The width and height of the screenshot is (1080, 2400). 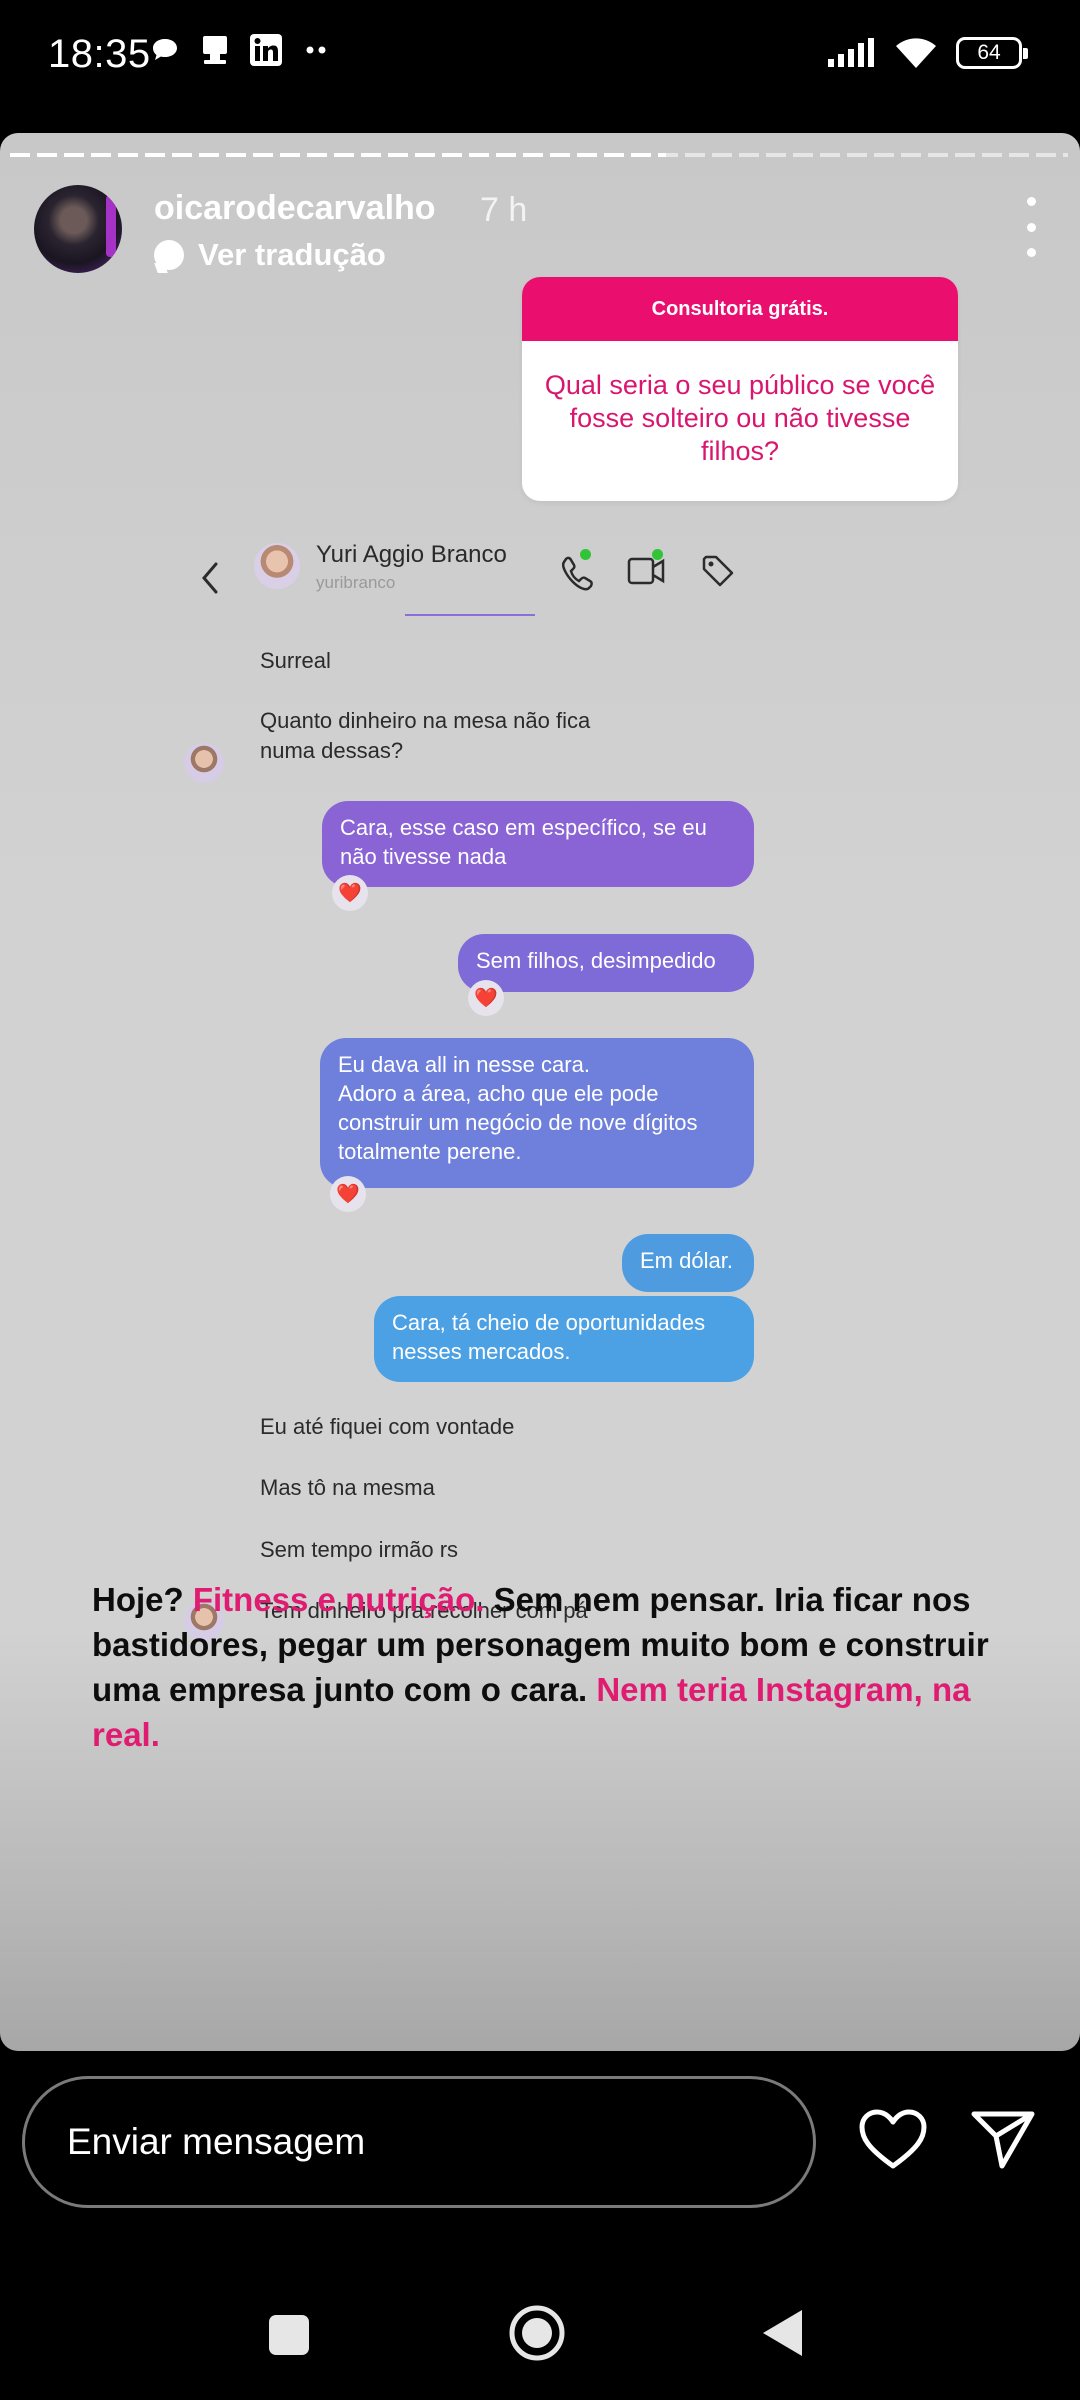 What do you see at coordinates (240, 50) in the screenshot?
I see `notification-icons` at bounding box center [240, 50].